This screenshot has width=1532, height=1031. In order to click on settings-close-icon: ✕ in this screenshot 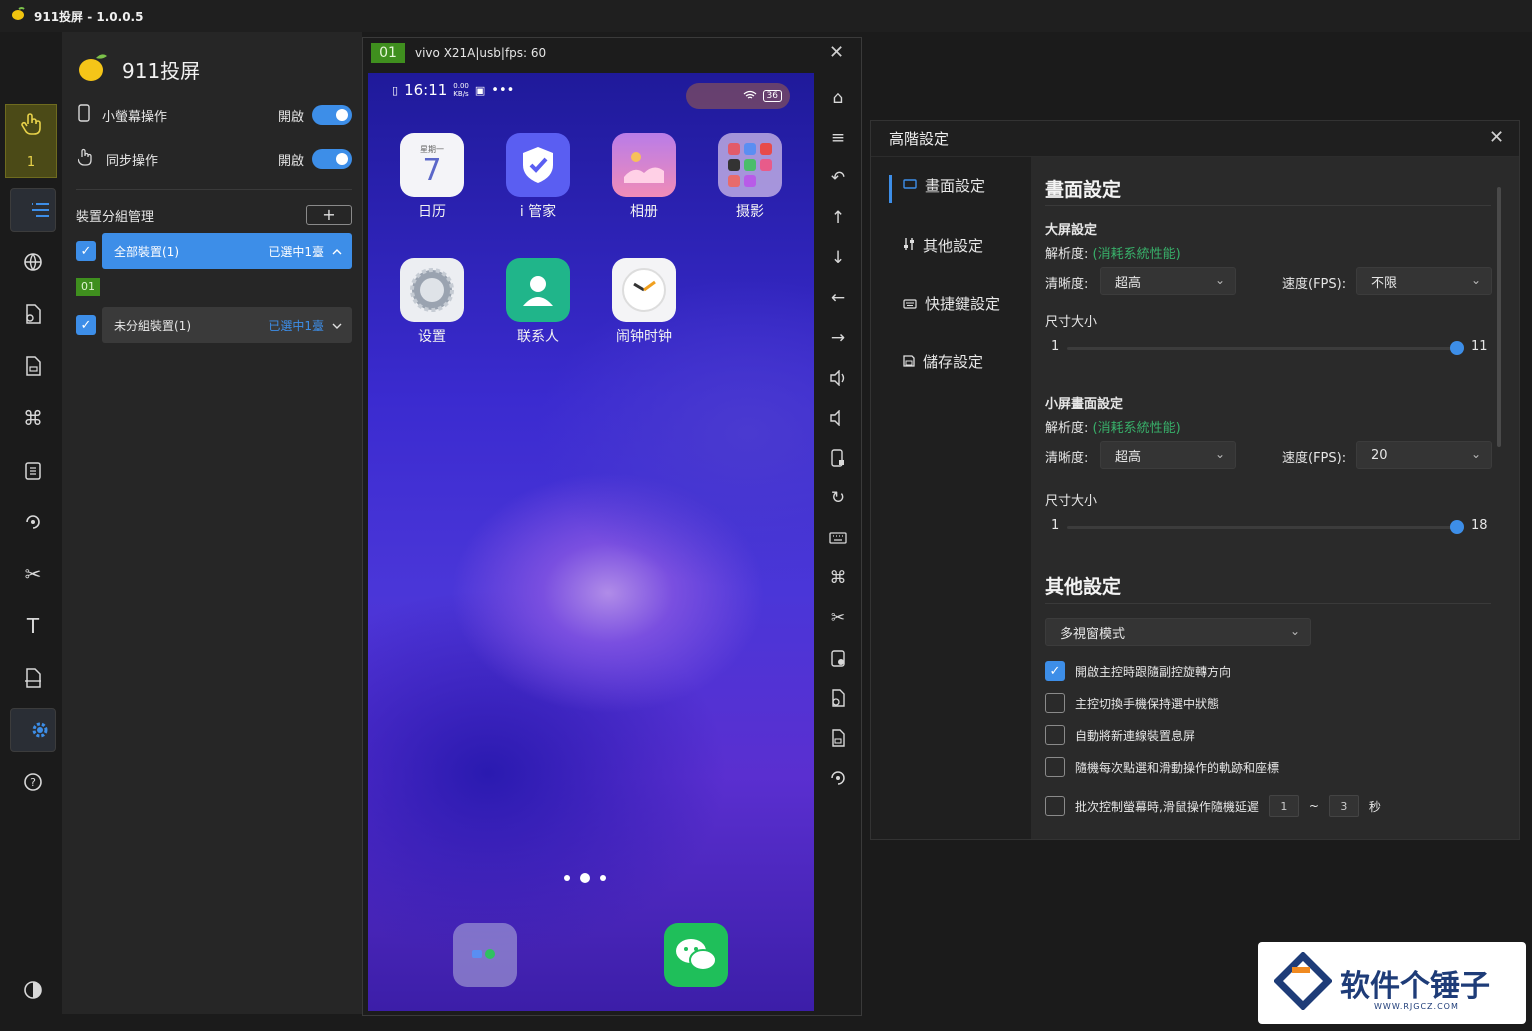, I will do `click(1496, 137)`.